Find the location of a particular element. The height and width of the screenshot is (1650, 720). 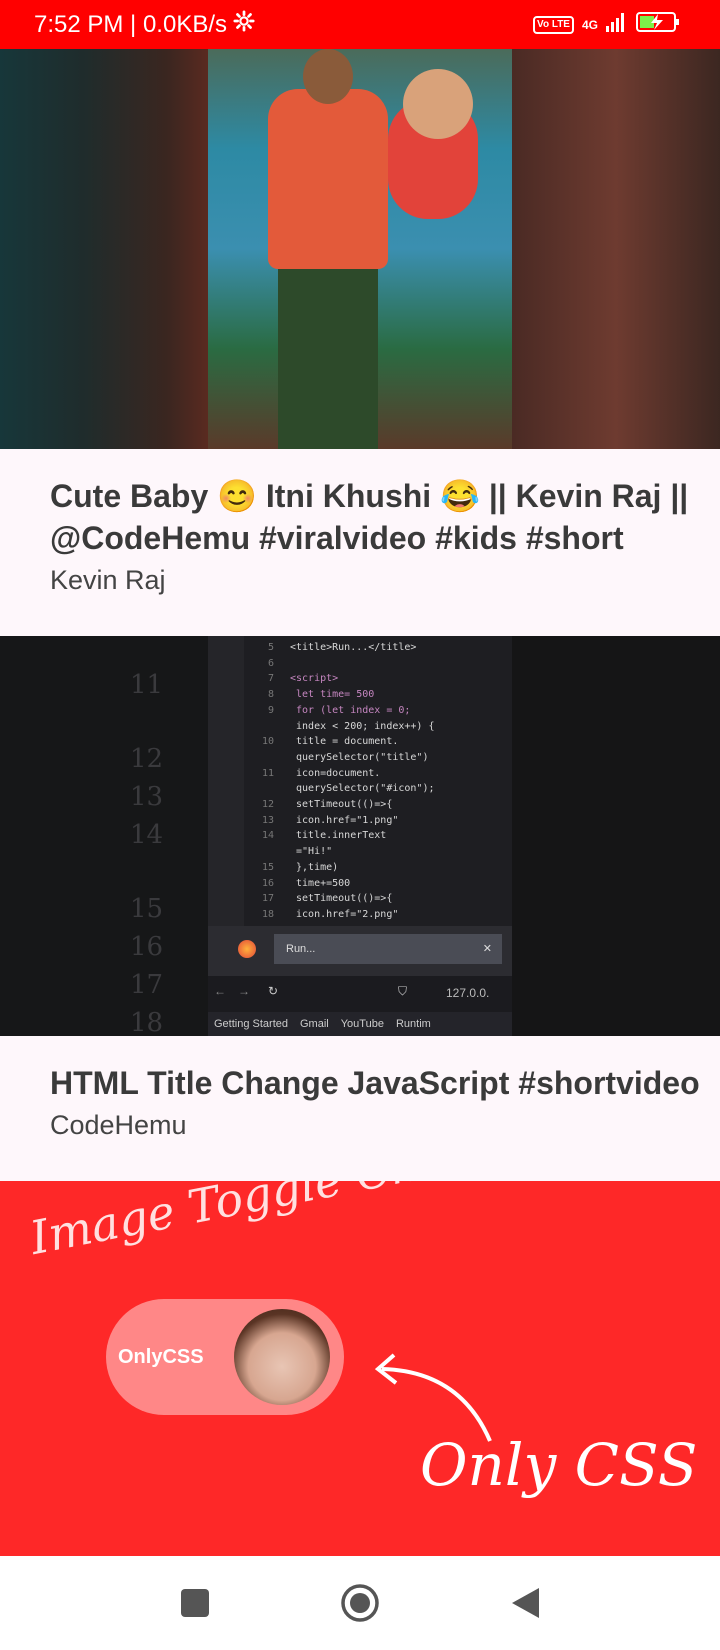

blurred-number: 14 is located at coordinates (147, 835).